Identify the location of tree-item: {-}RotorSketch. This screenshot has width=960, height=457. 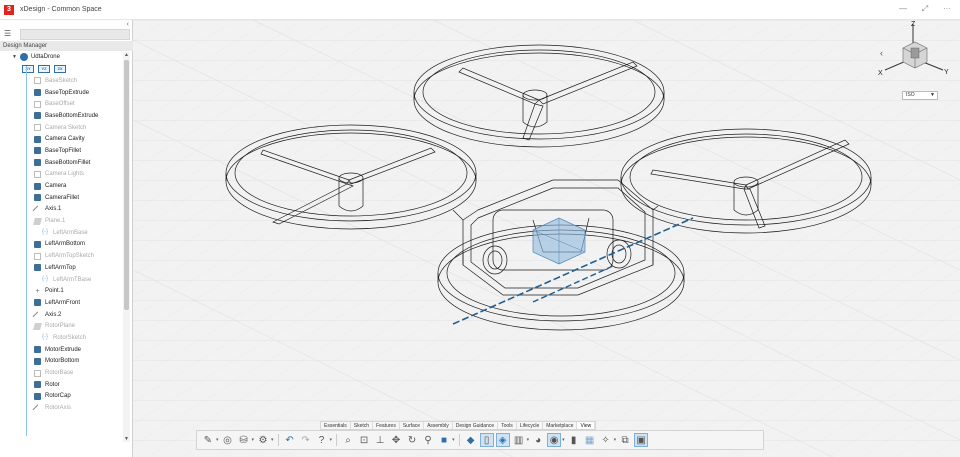
(61, 338).